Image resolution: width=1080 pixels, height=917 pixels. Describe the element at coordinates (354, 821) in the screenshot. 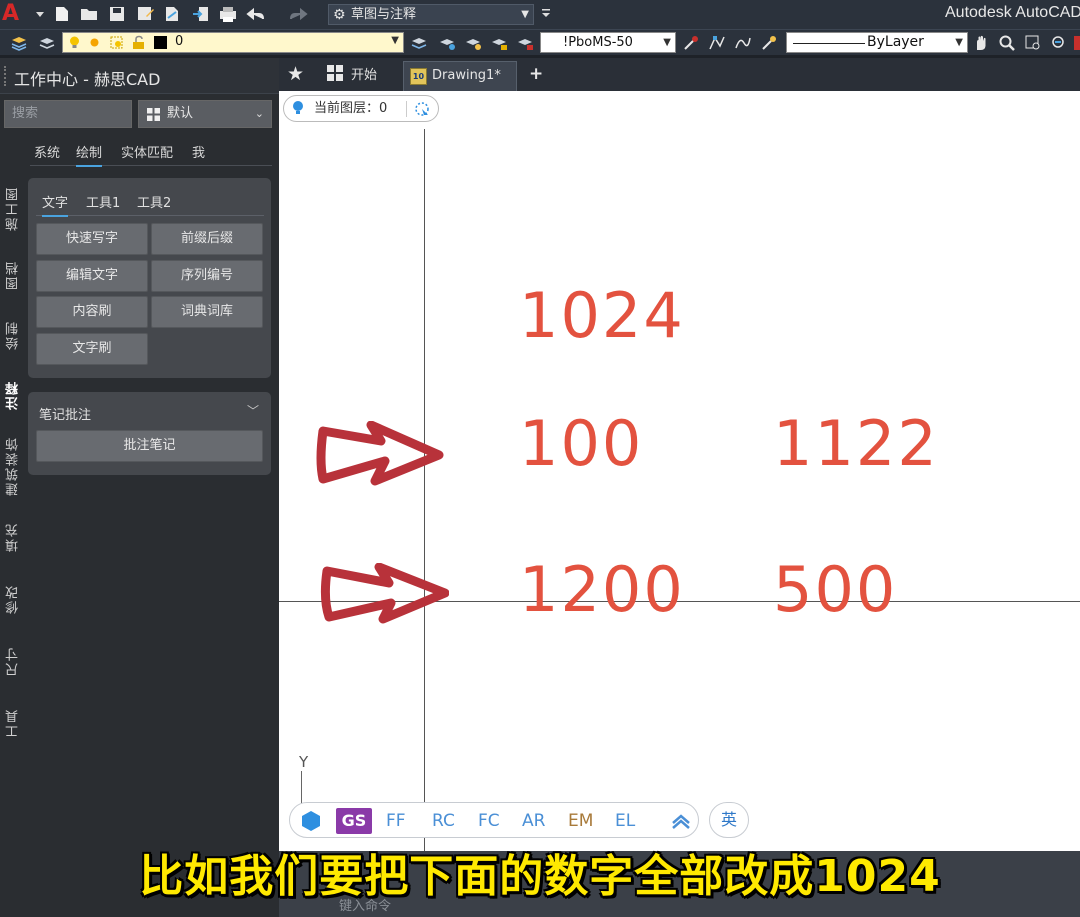

I see `shortcut-gs: GS` at that location.